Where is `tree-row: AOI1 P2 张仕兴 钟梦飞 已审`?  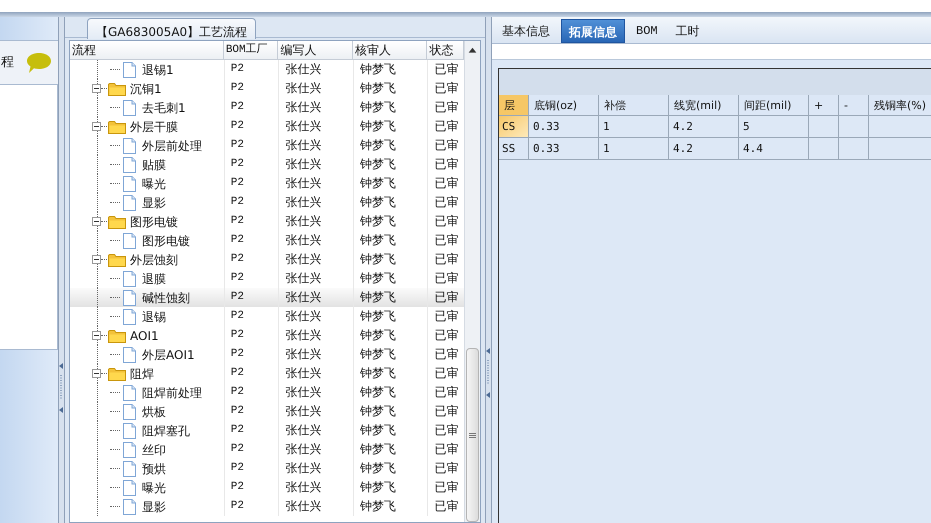 tree-row: AOI1 P2 张仕兴 钟梦飞 已审 is located at coordinates (267, 335).